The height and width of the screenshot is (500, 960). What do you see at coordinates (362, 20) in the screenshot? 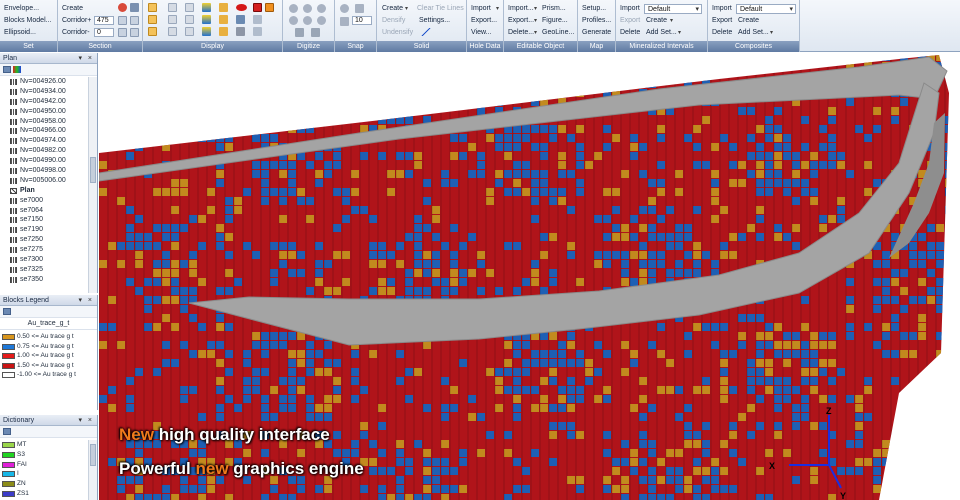
I see `snap-distance-input: 10` at bounding box center [362, 20].